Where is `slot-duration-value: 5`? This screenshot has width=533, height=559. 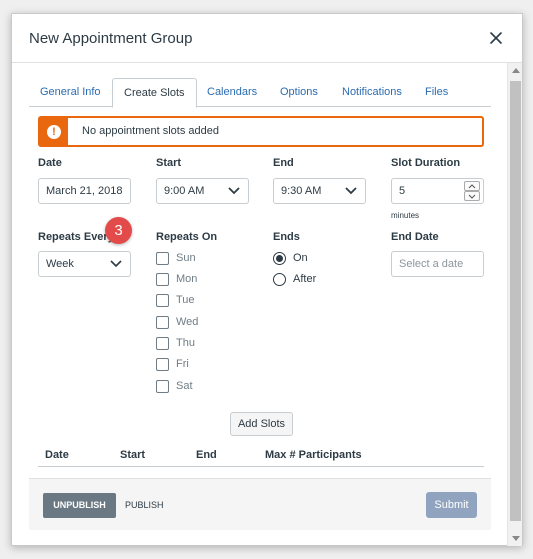
slot-duration-value: 5 is located at coordinates (402, 191).